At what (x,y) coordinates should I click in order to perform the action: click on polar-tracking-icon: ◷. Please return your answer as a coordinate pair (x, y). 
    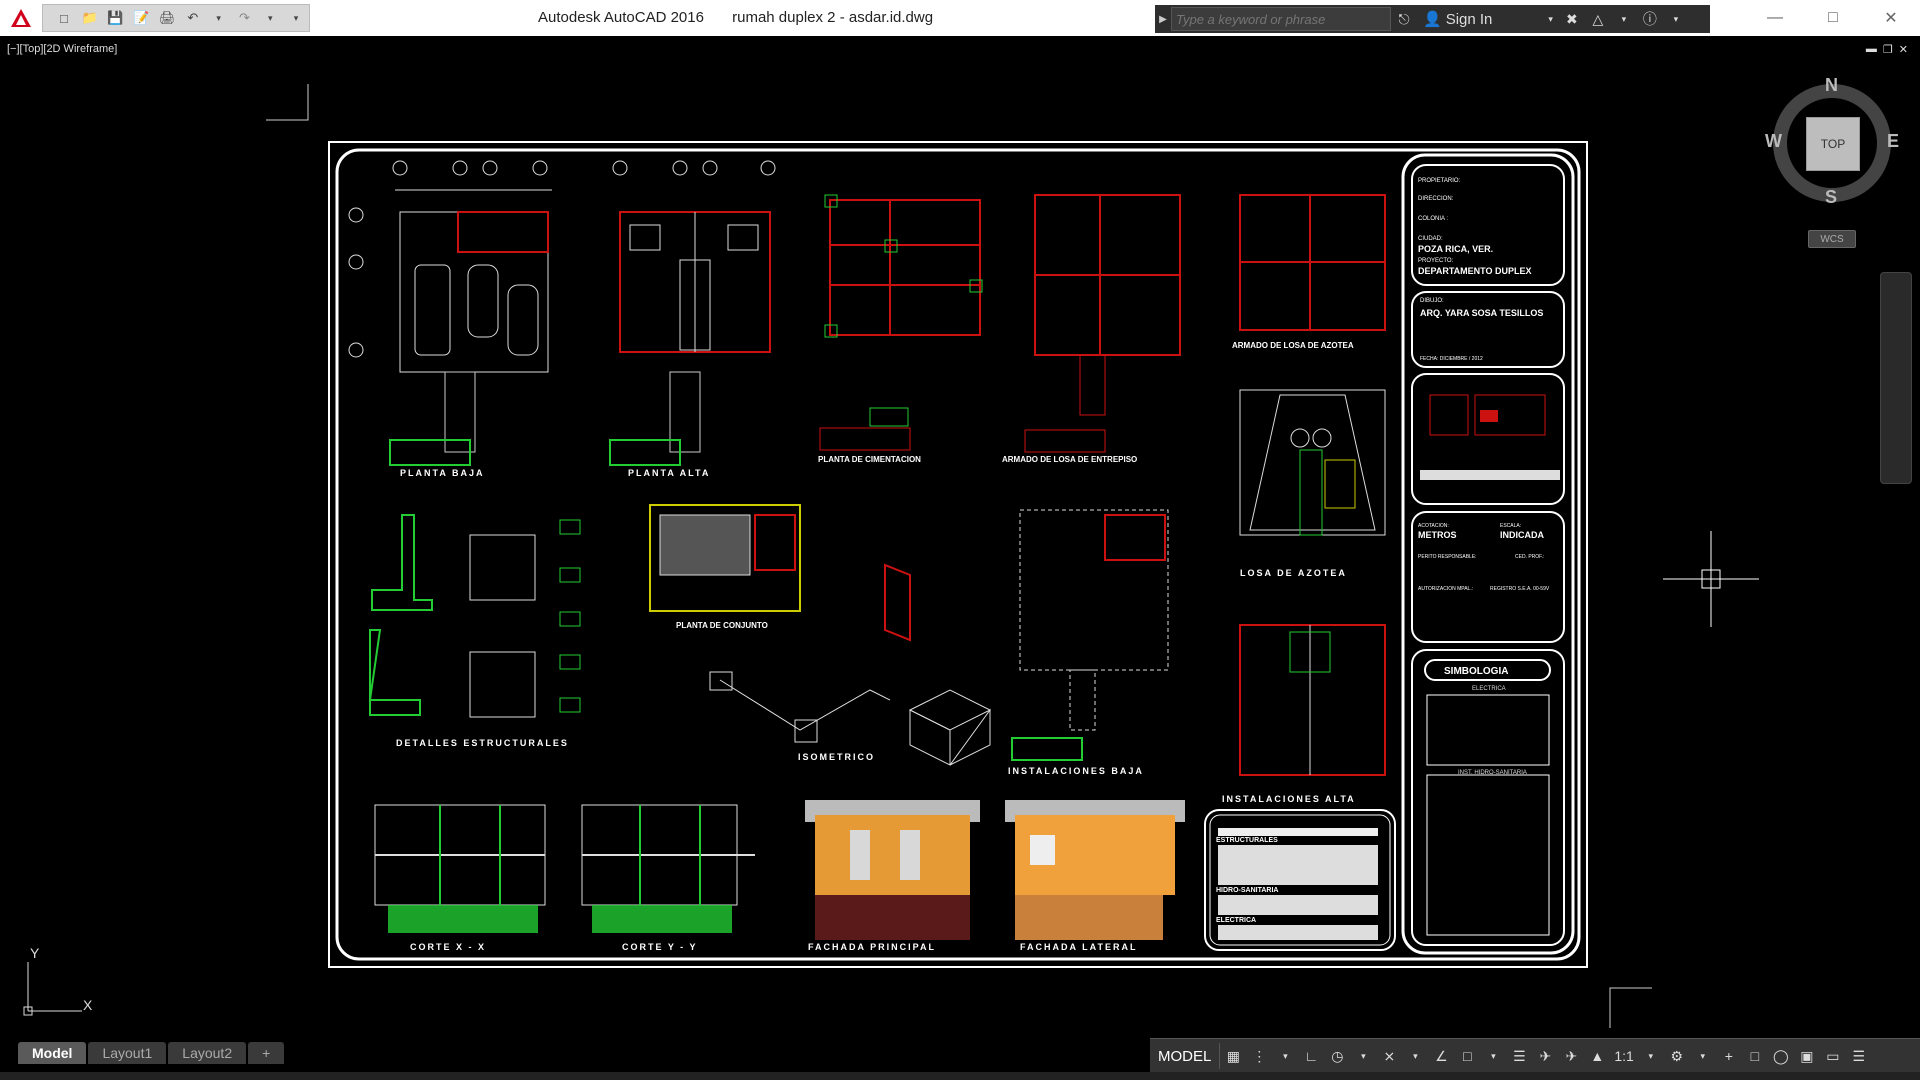
    Looking at the image, I should click on (1337, 1056).